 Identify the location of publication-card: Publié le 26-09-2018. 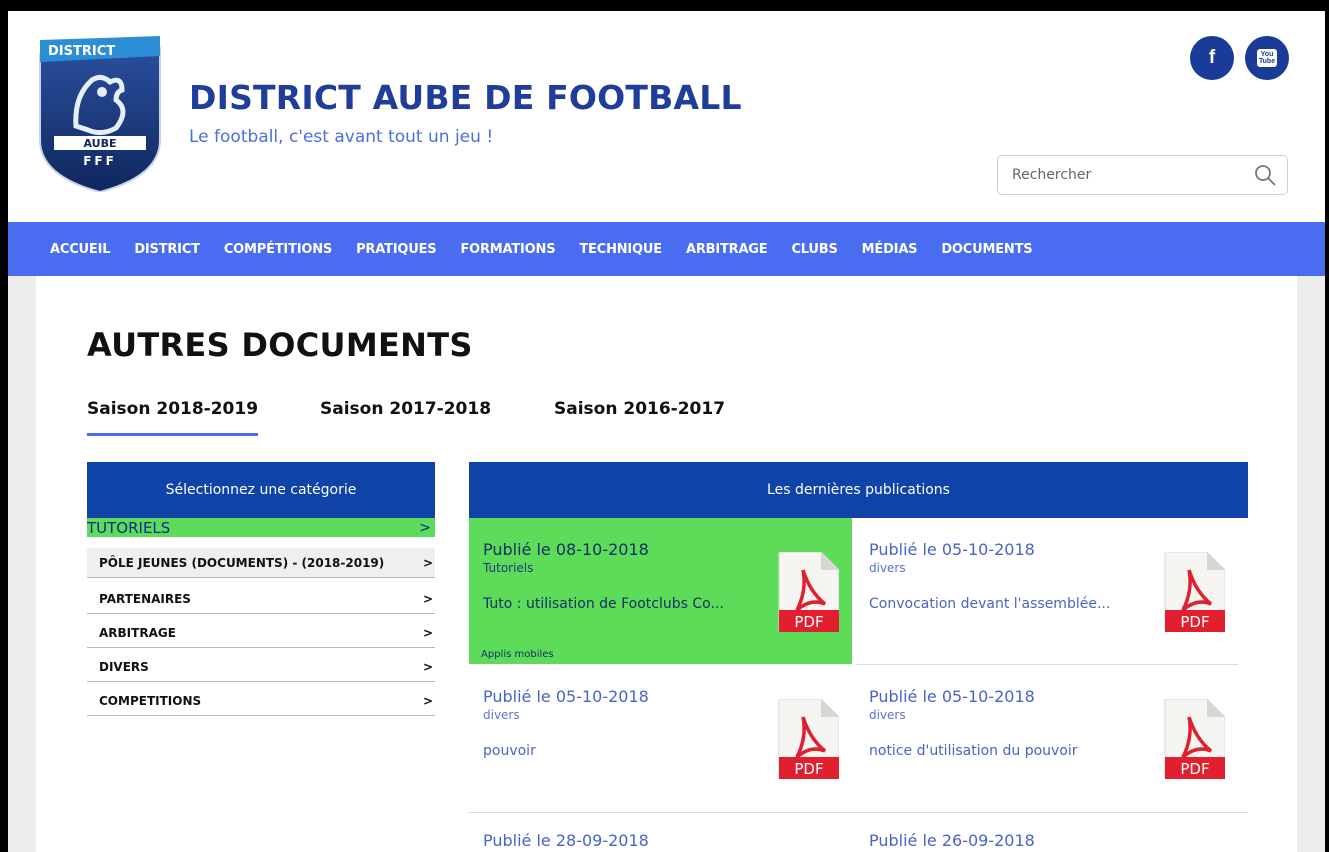
(1046, 832).